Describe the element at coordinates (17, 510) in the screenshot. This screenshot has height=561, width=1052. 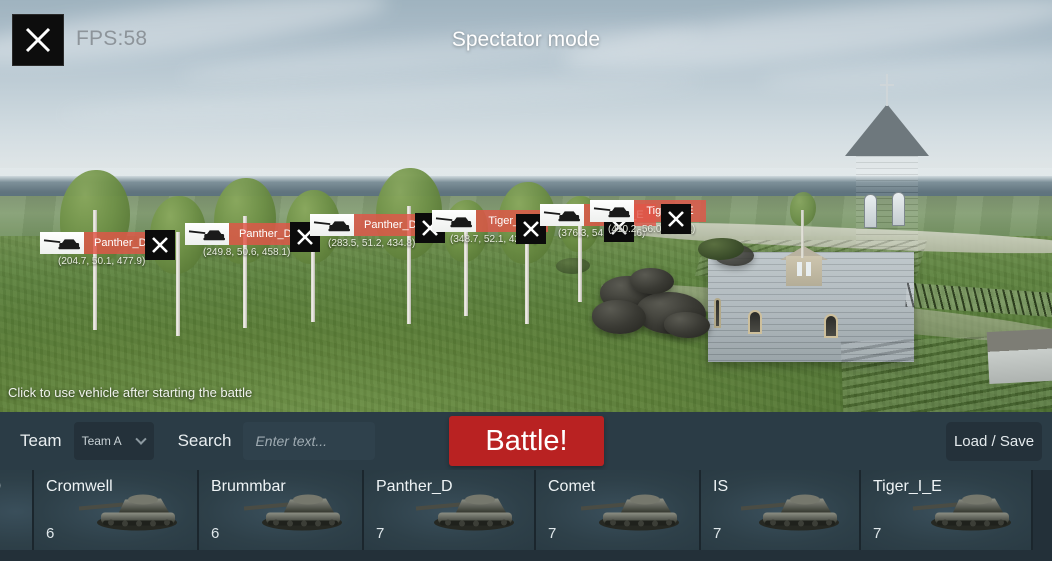
I see `vehicle-card: 0` at that location.